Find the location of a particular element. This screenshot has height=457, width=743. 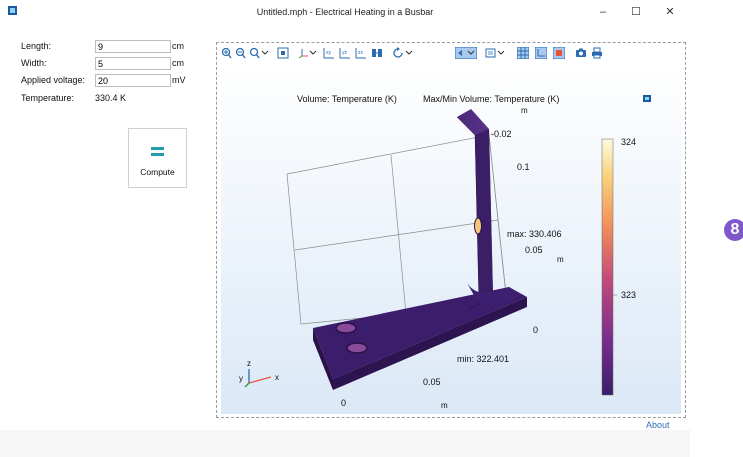

colorbar-top-label: 324 is located at coordinates (628, 142).